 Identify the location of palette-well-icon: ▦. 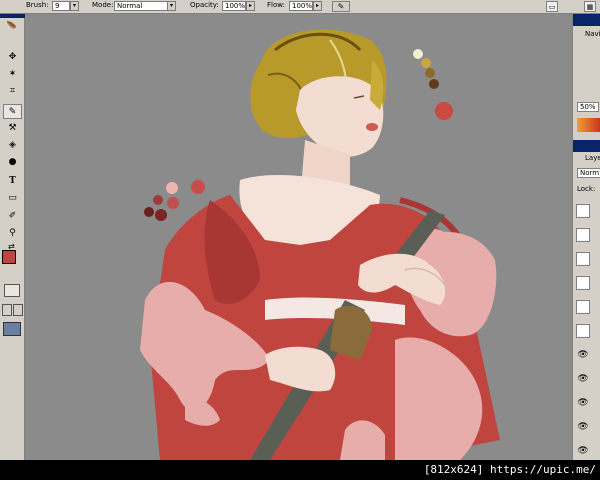
(590, 6).